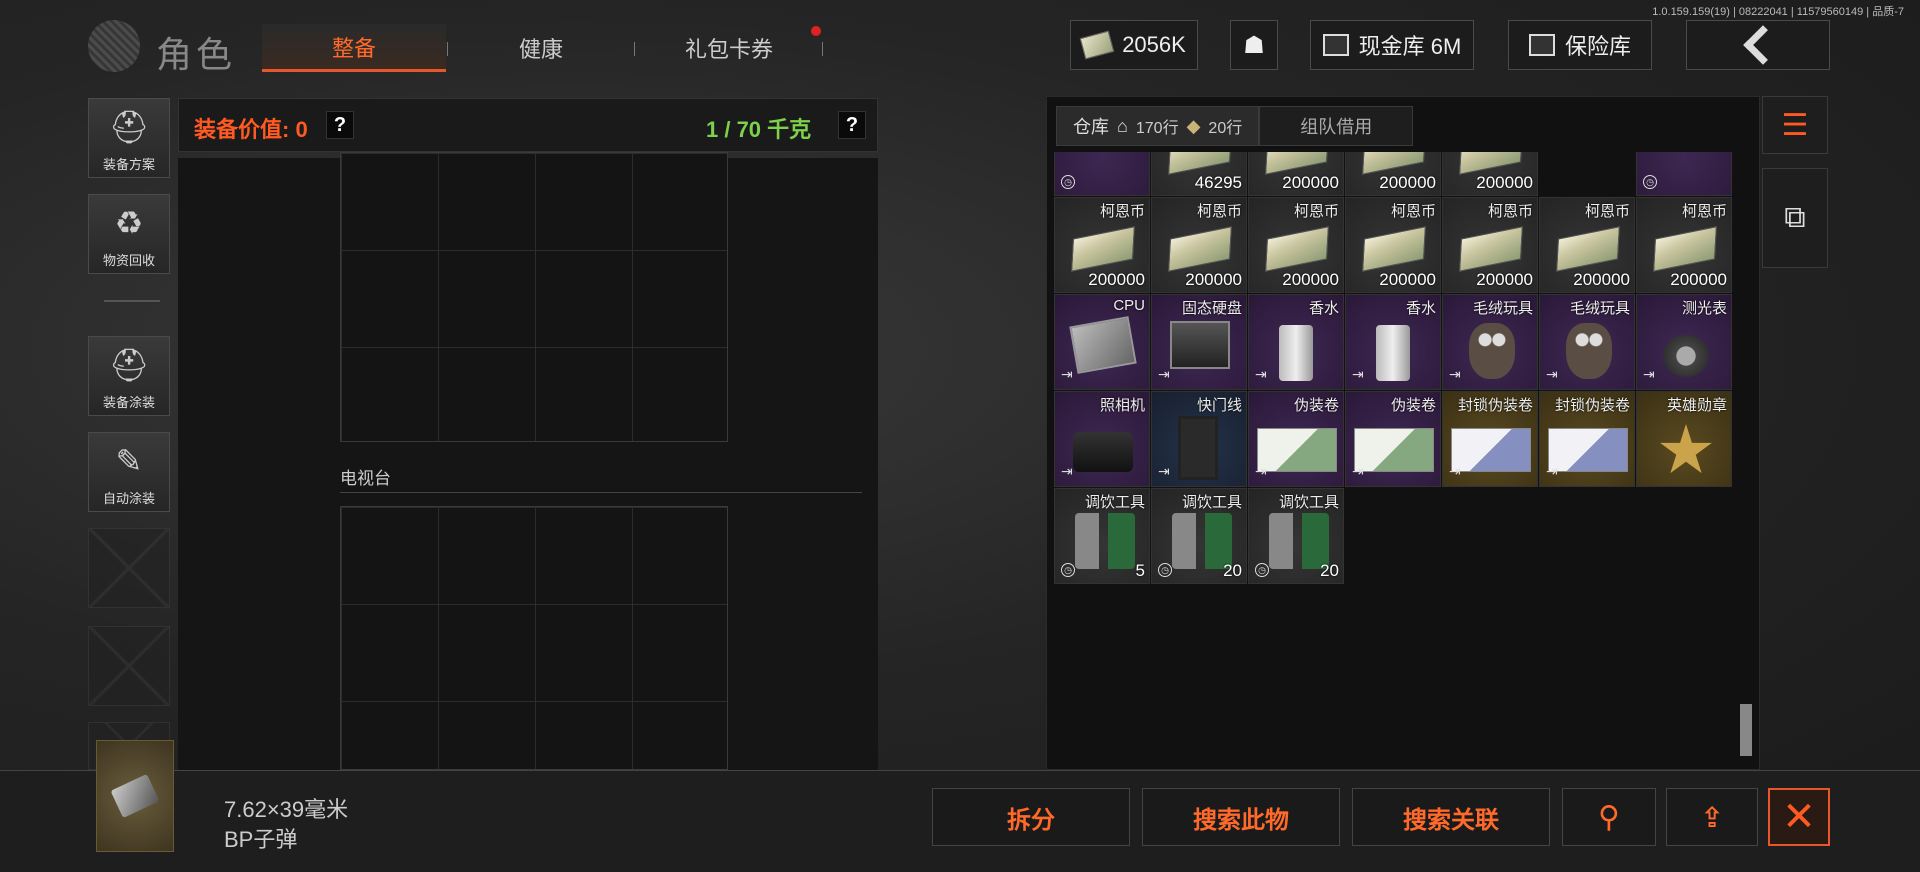 This screenshot has width=1920, height=872. Describe the element at coordinates (1193, 125) in the screenshot. I see `bag-icon: ◆` at that location.